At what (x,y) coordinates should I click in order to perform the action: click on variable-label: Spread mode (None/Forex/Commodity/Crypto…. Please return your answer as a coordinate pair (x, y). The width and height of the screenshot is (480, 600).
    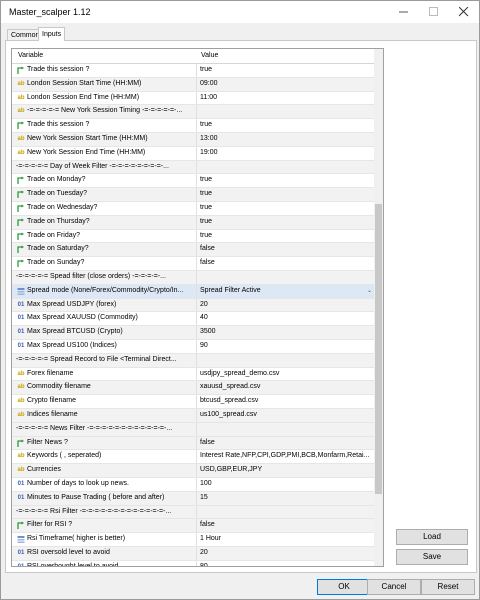
    Looking at the image, I should click on (105, 290).